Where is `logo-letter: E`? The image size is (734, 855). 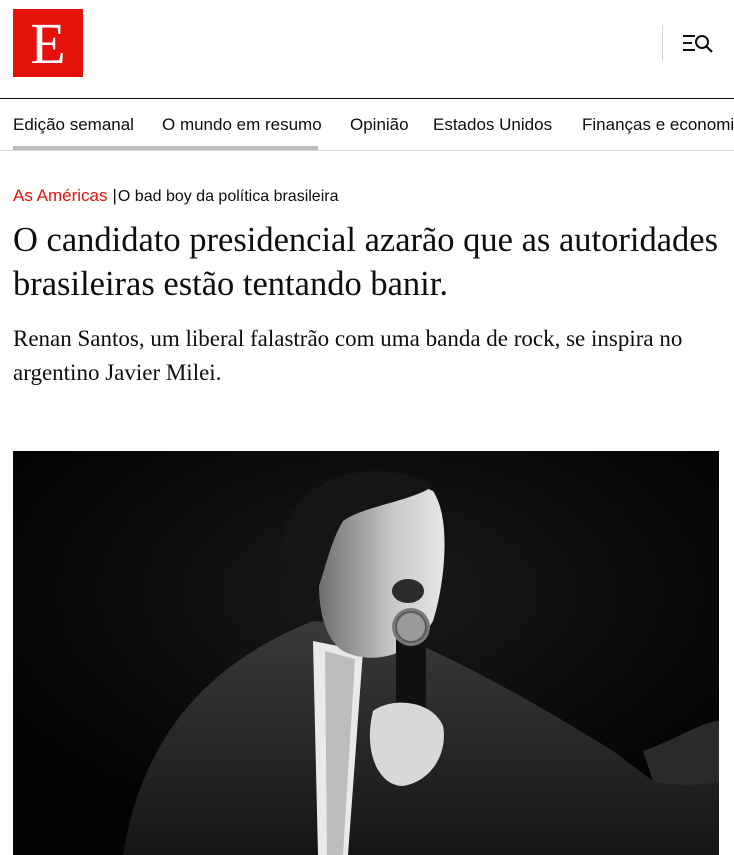 logo-letter: E is located at coordinates (48, 43).